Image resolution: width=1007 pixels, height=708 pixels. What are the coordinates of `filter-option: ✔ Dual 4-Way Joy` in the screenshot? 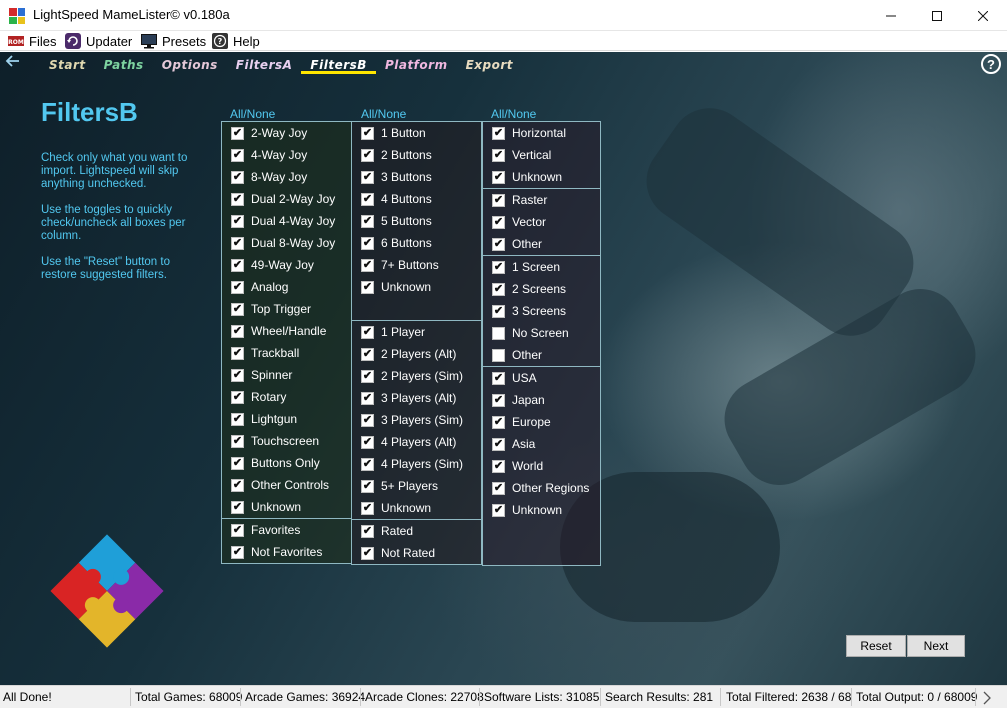 It's located at (286, 221).